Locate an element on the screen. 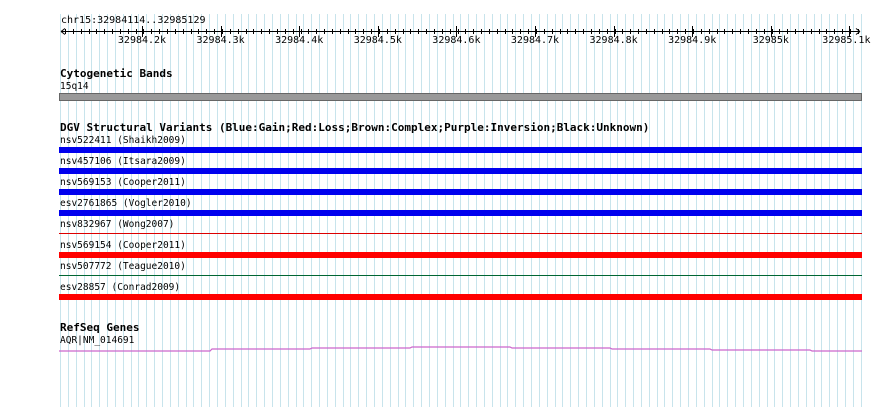 The image size is (890, 407). cytoband-bar is located at coordinates (460, 97).